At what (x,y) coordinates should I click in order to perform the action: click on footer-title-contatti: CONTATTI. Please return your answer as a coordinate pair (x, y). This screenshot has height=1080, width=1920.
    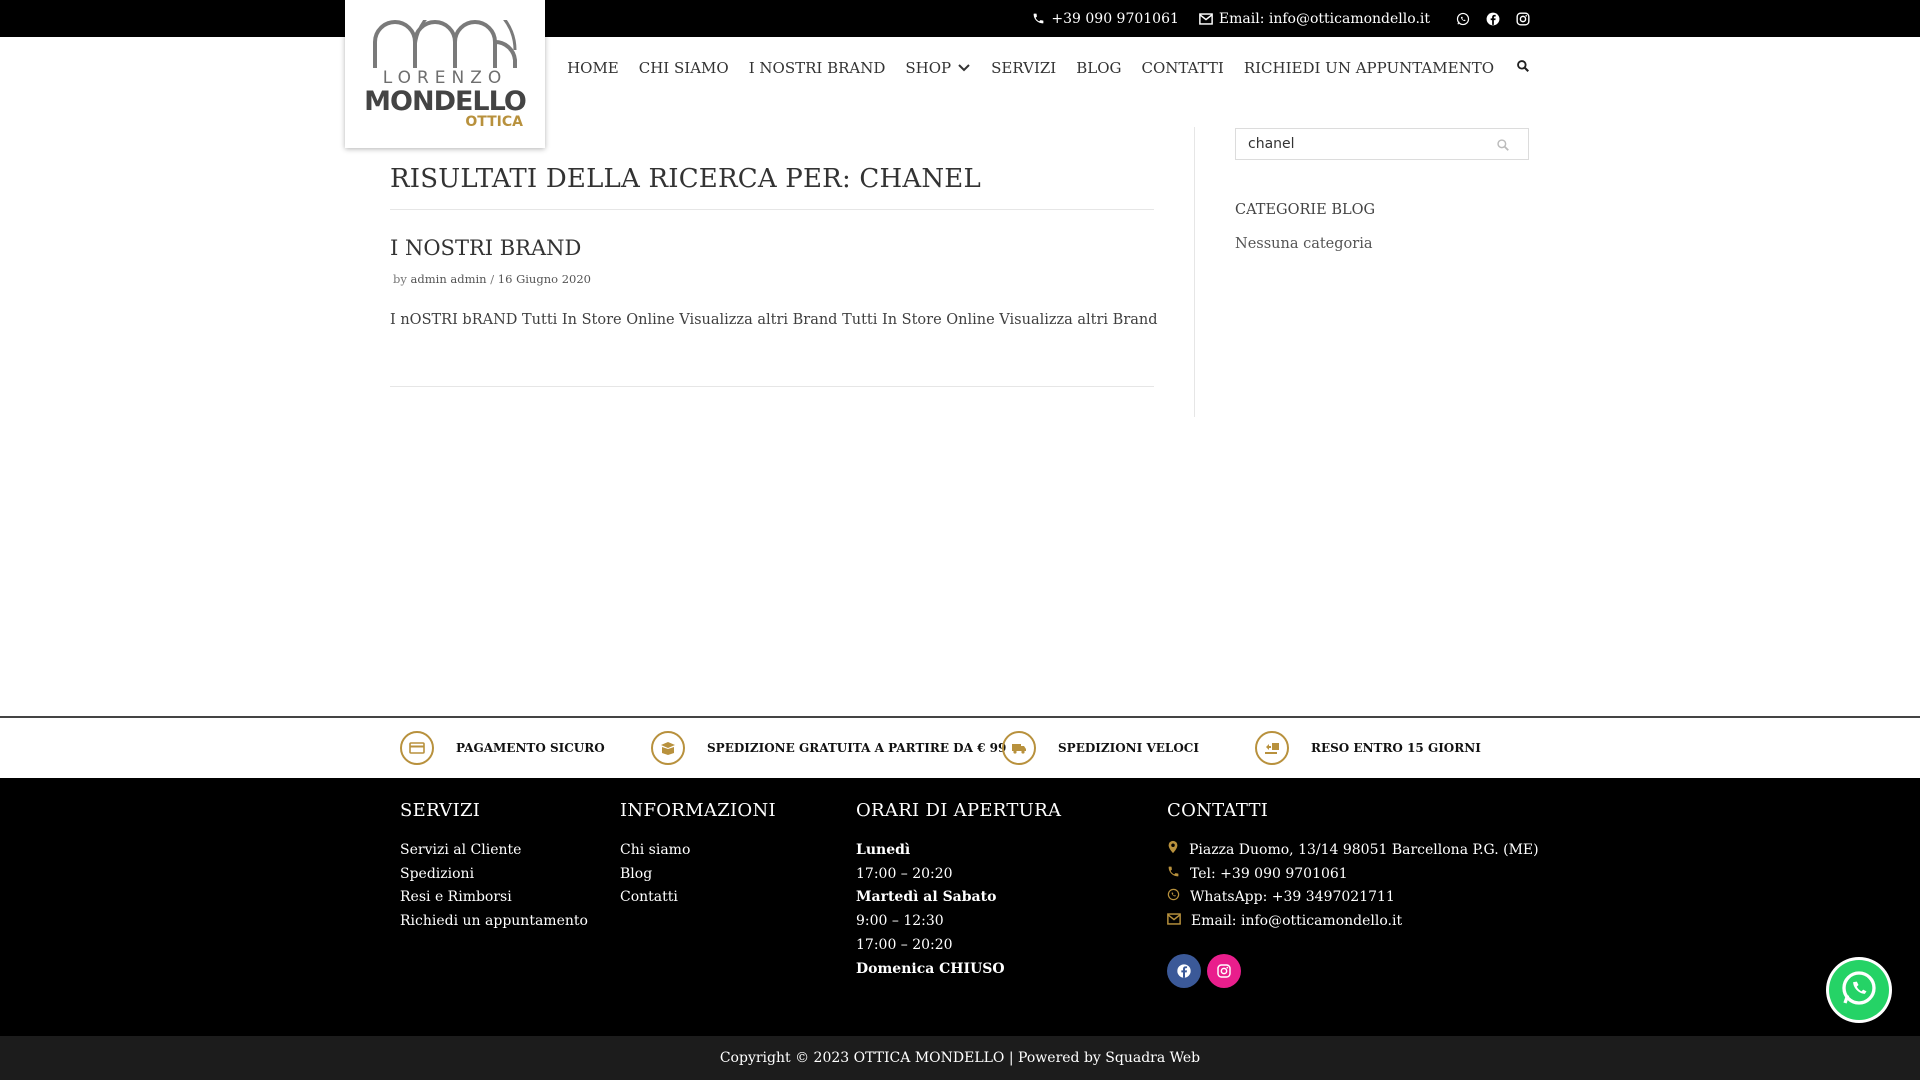
    Looking at the image, I should click on (1218, 810).